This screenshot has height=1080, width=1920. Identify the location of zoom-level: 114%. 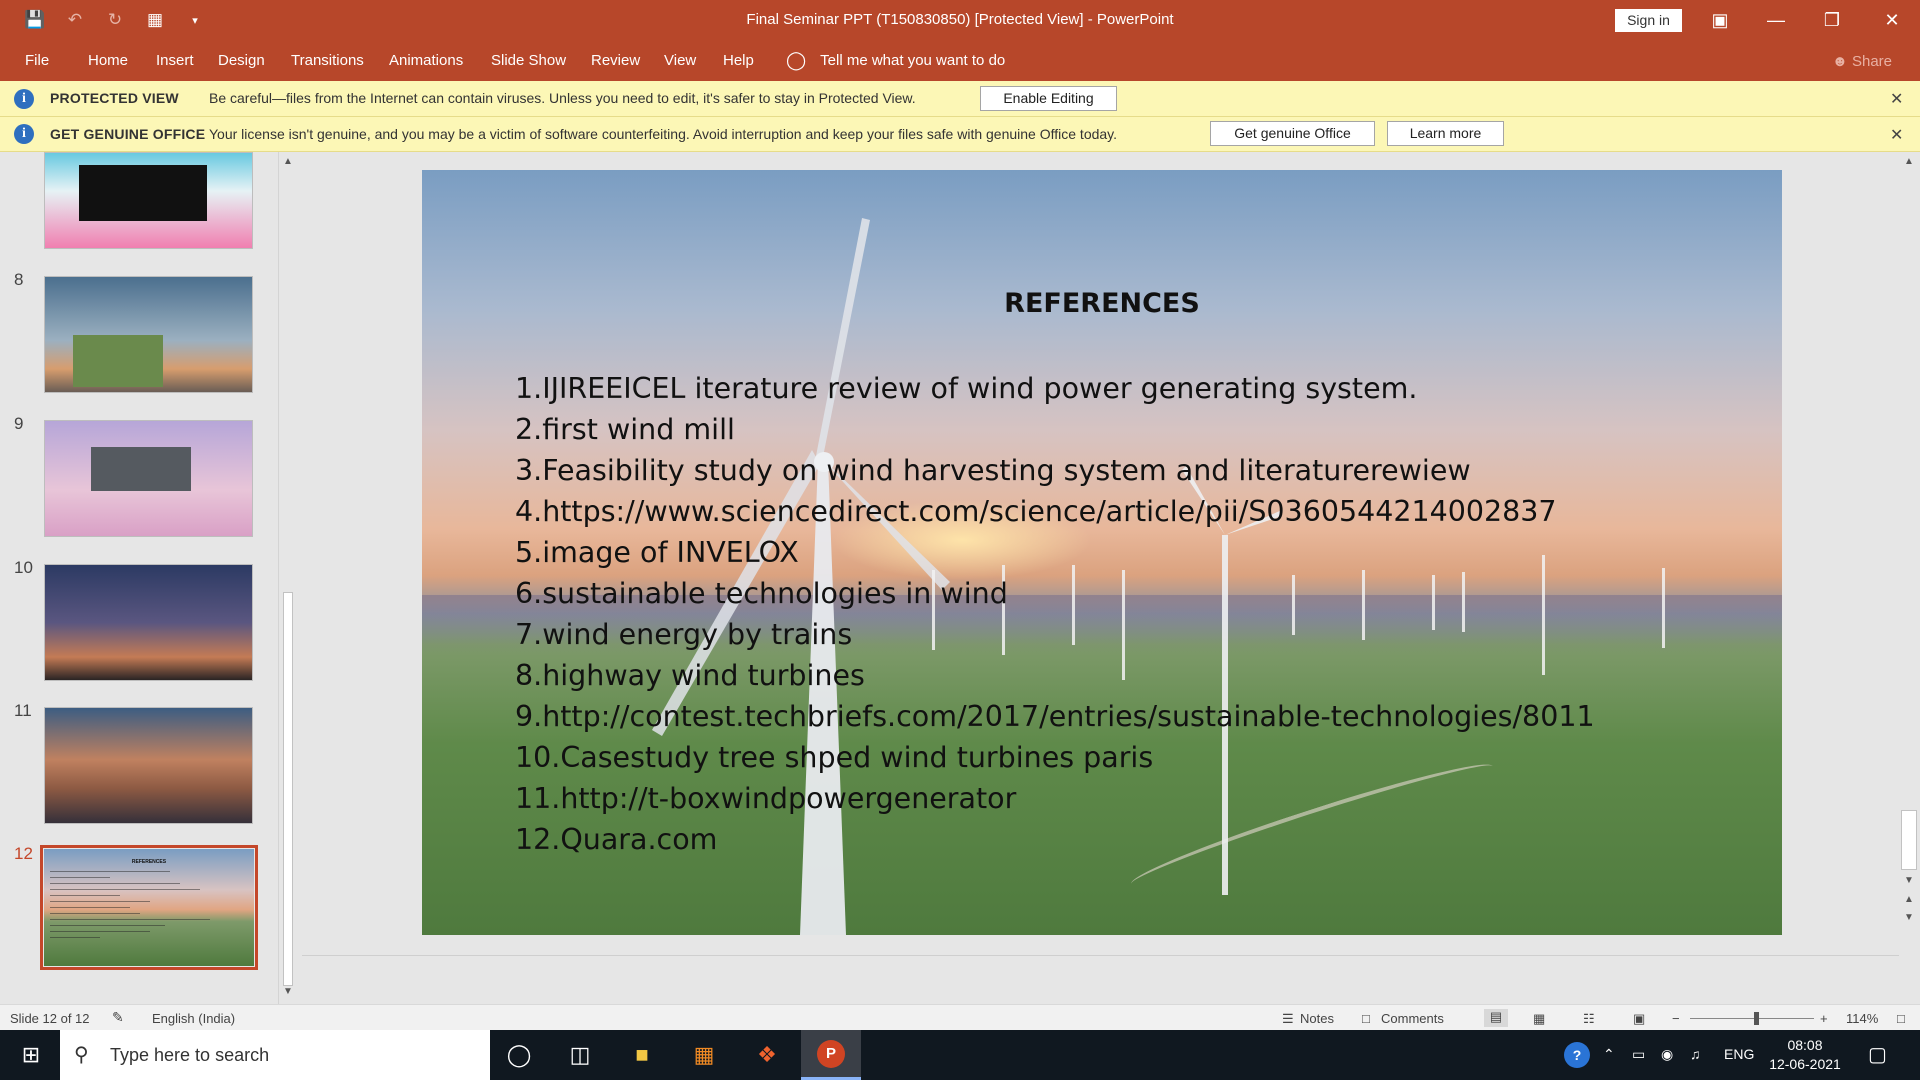
(1862, 1018).